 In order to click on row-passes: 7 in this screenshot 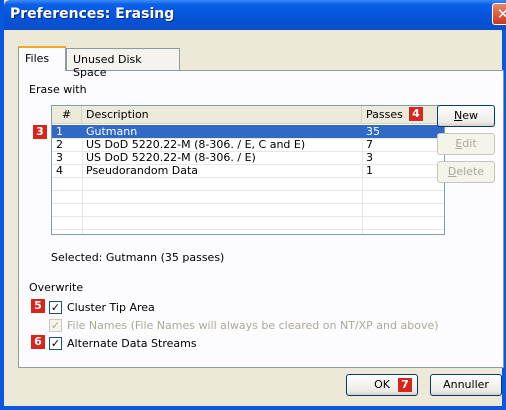, I will do `click(369, 144)`.